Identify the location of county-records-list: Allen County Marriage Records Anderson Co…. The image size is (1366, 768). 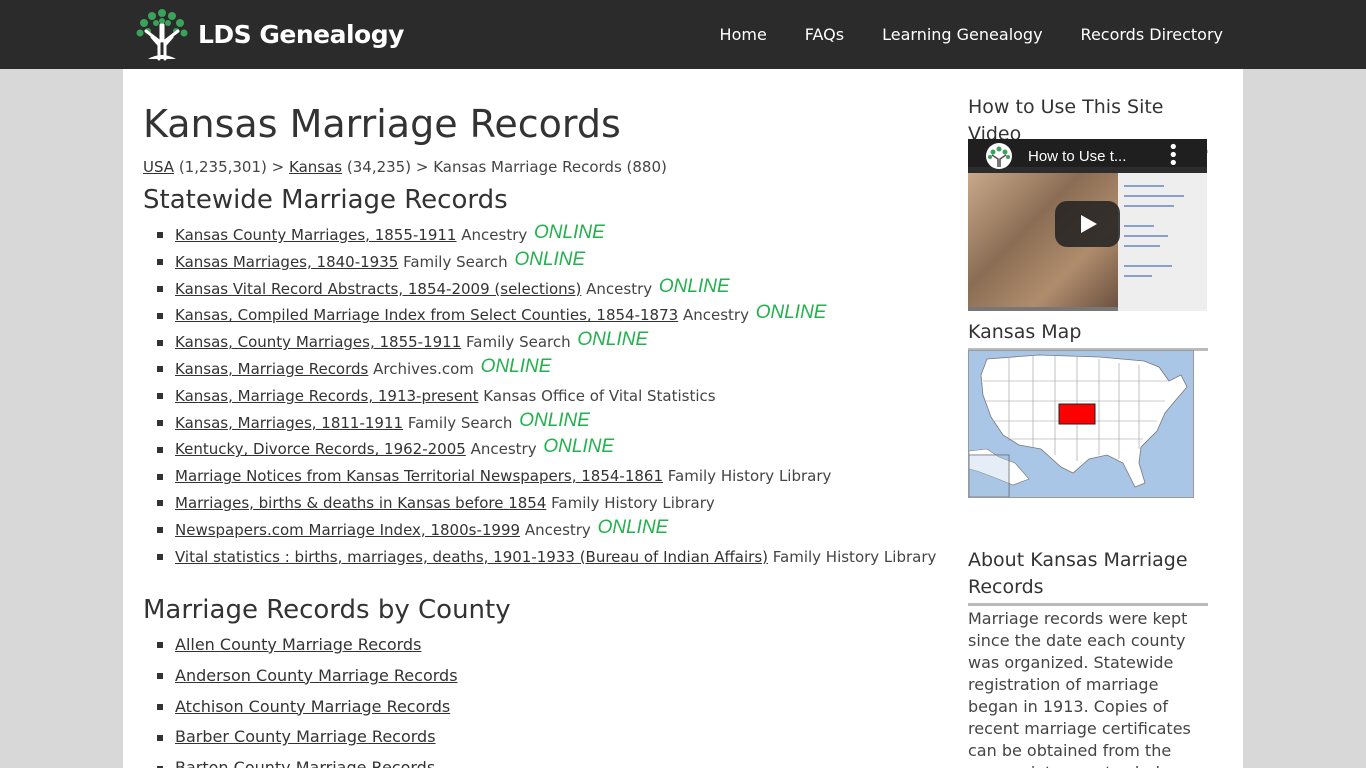
(300, 699).